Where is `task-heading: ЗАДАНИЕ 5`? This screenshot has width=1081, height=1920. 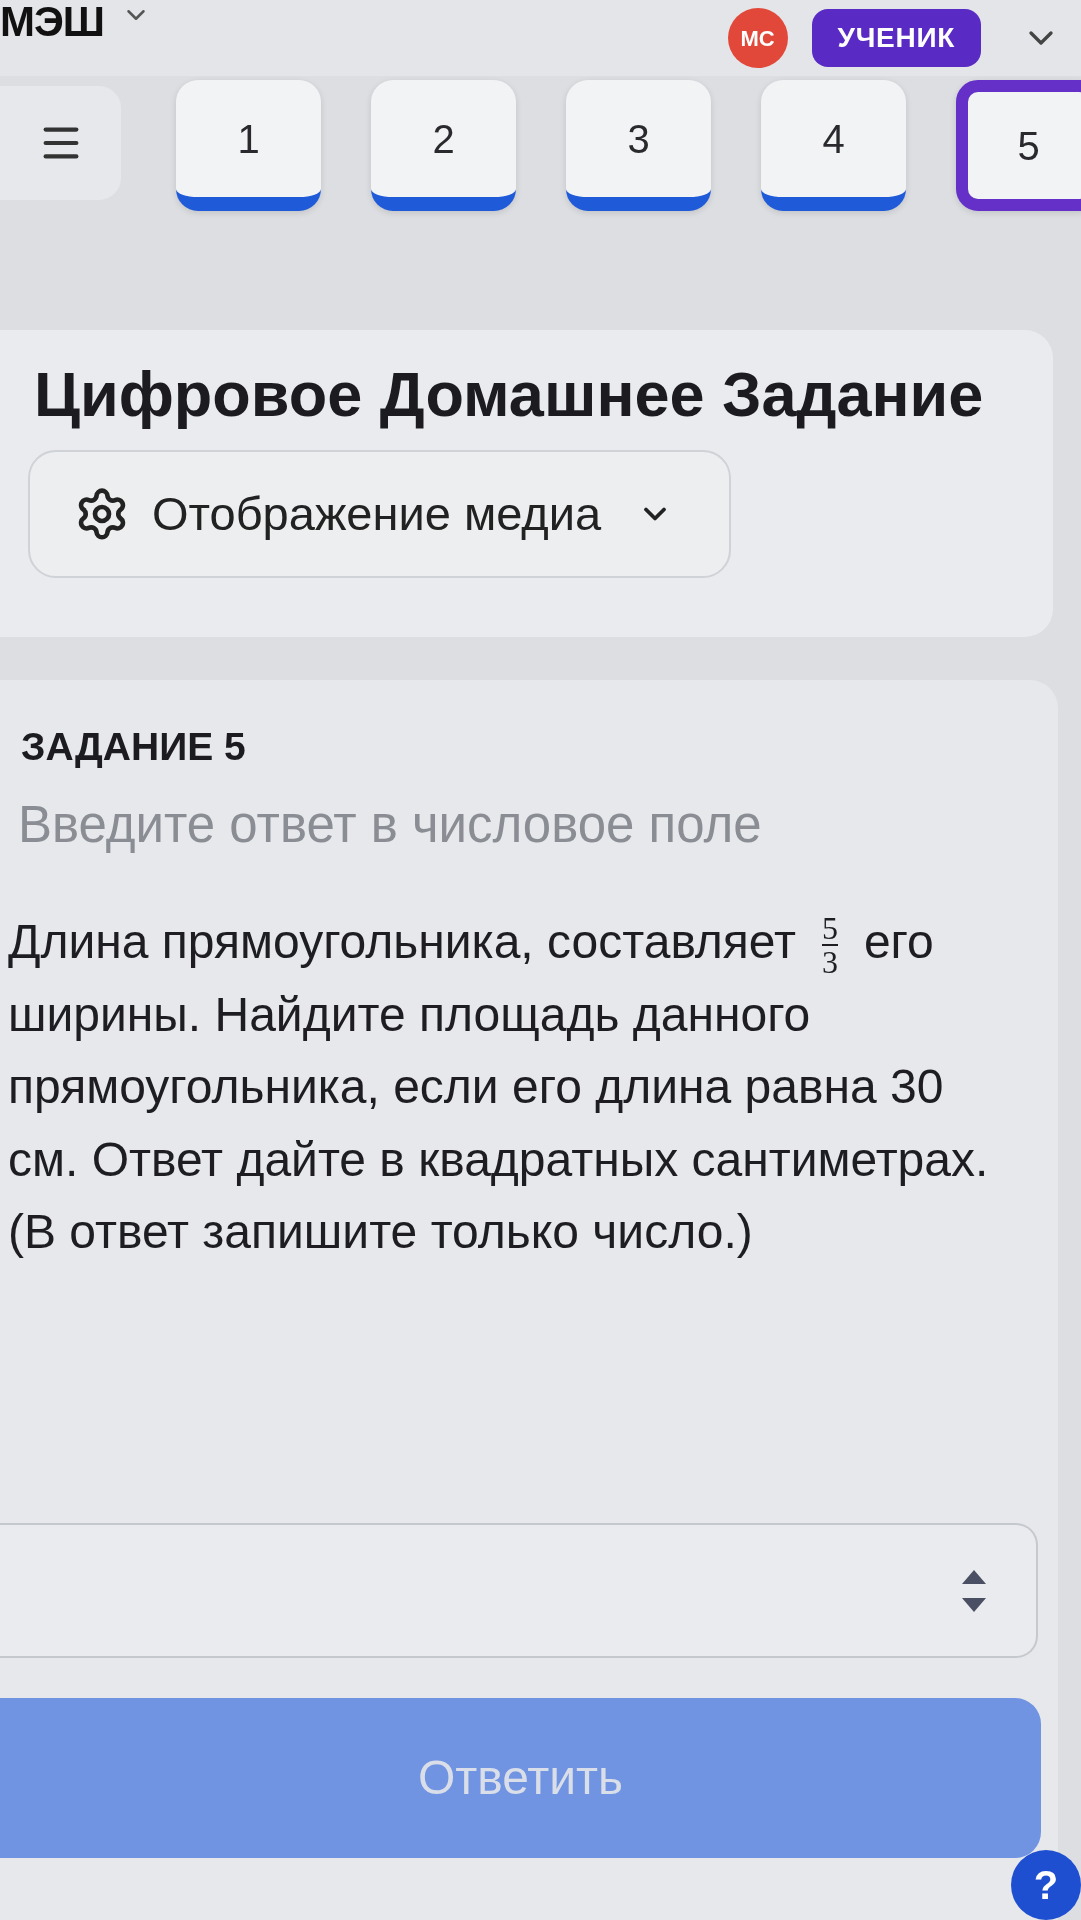 task-heading: ЗАДАНИЕ 5 is located at coordinates (133, 747).